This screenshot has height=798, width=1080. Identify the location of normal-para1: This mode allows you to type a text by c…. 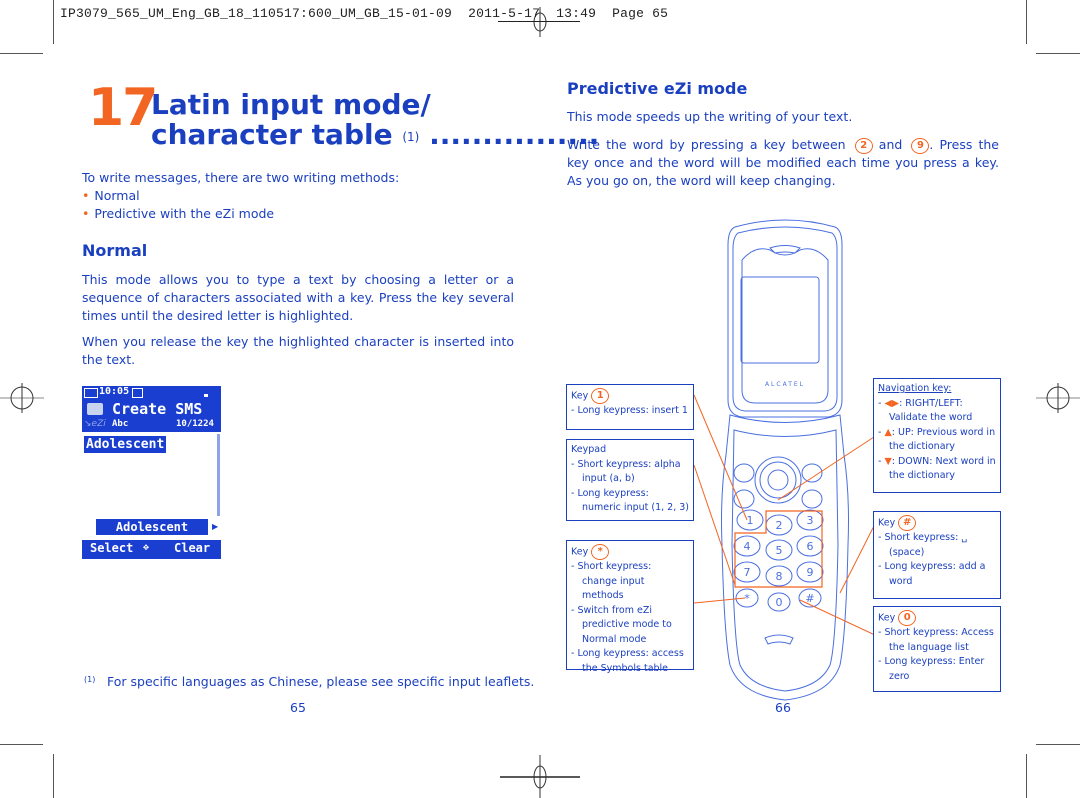
(298, 297).